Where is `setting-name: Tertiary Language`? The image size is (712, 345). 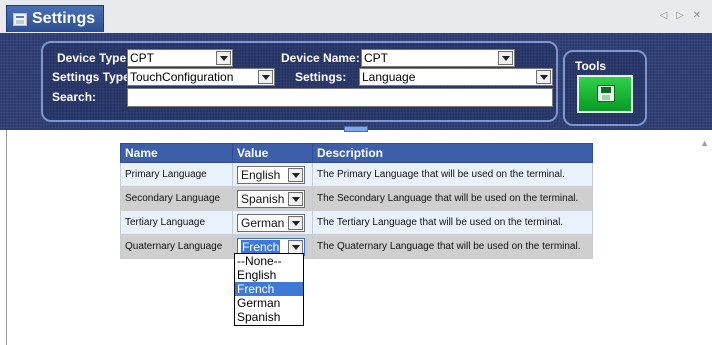 setting-name: Tertiary Language is located at coordinates (176, 222).